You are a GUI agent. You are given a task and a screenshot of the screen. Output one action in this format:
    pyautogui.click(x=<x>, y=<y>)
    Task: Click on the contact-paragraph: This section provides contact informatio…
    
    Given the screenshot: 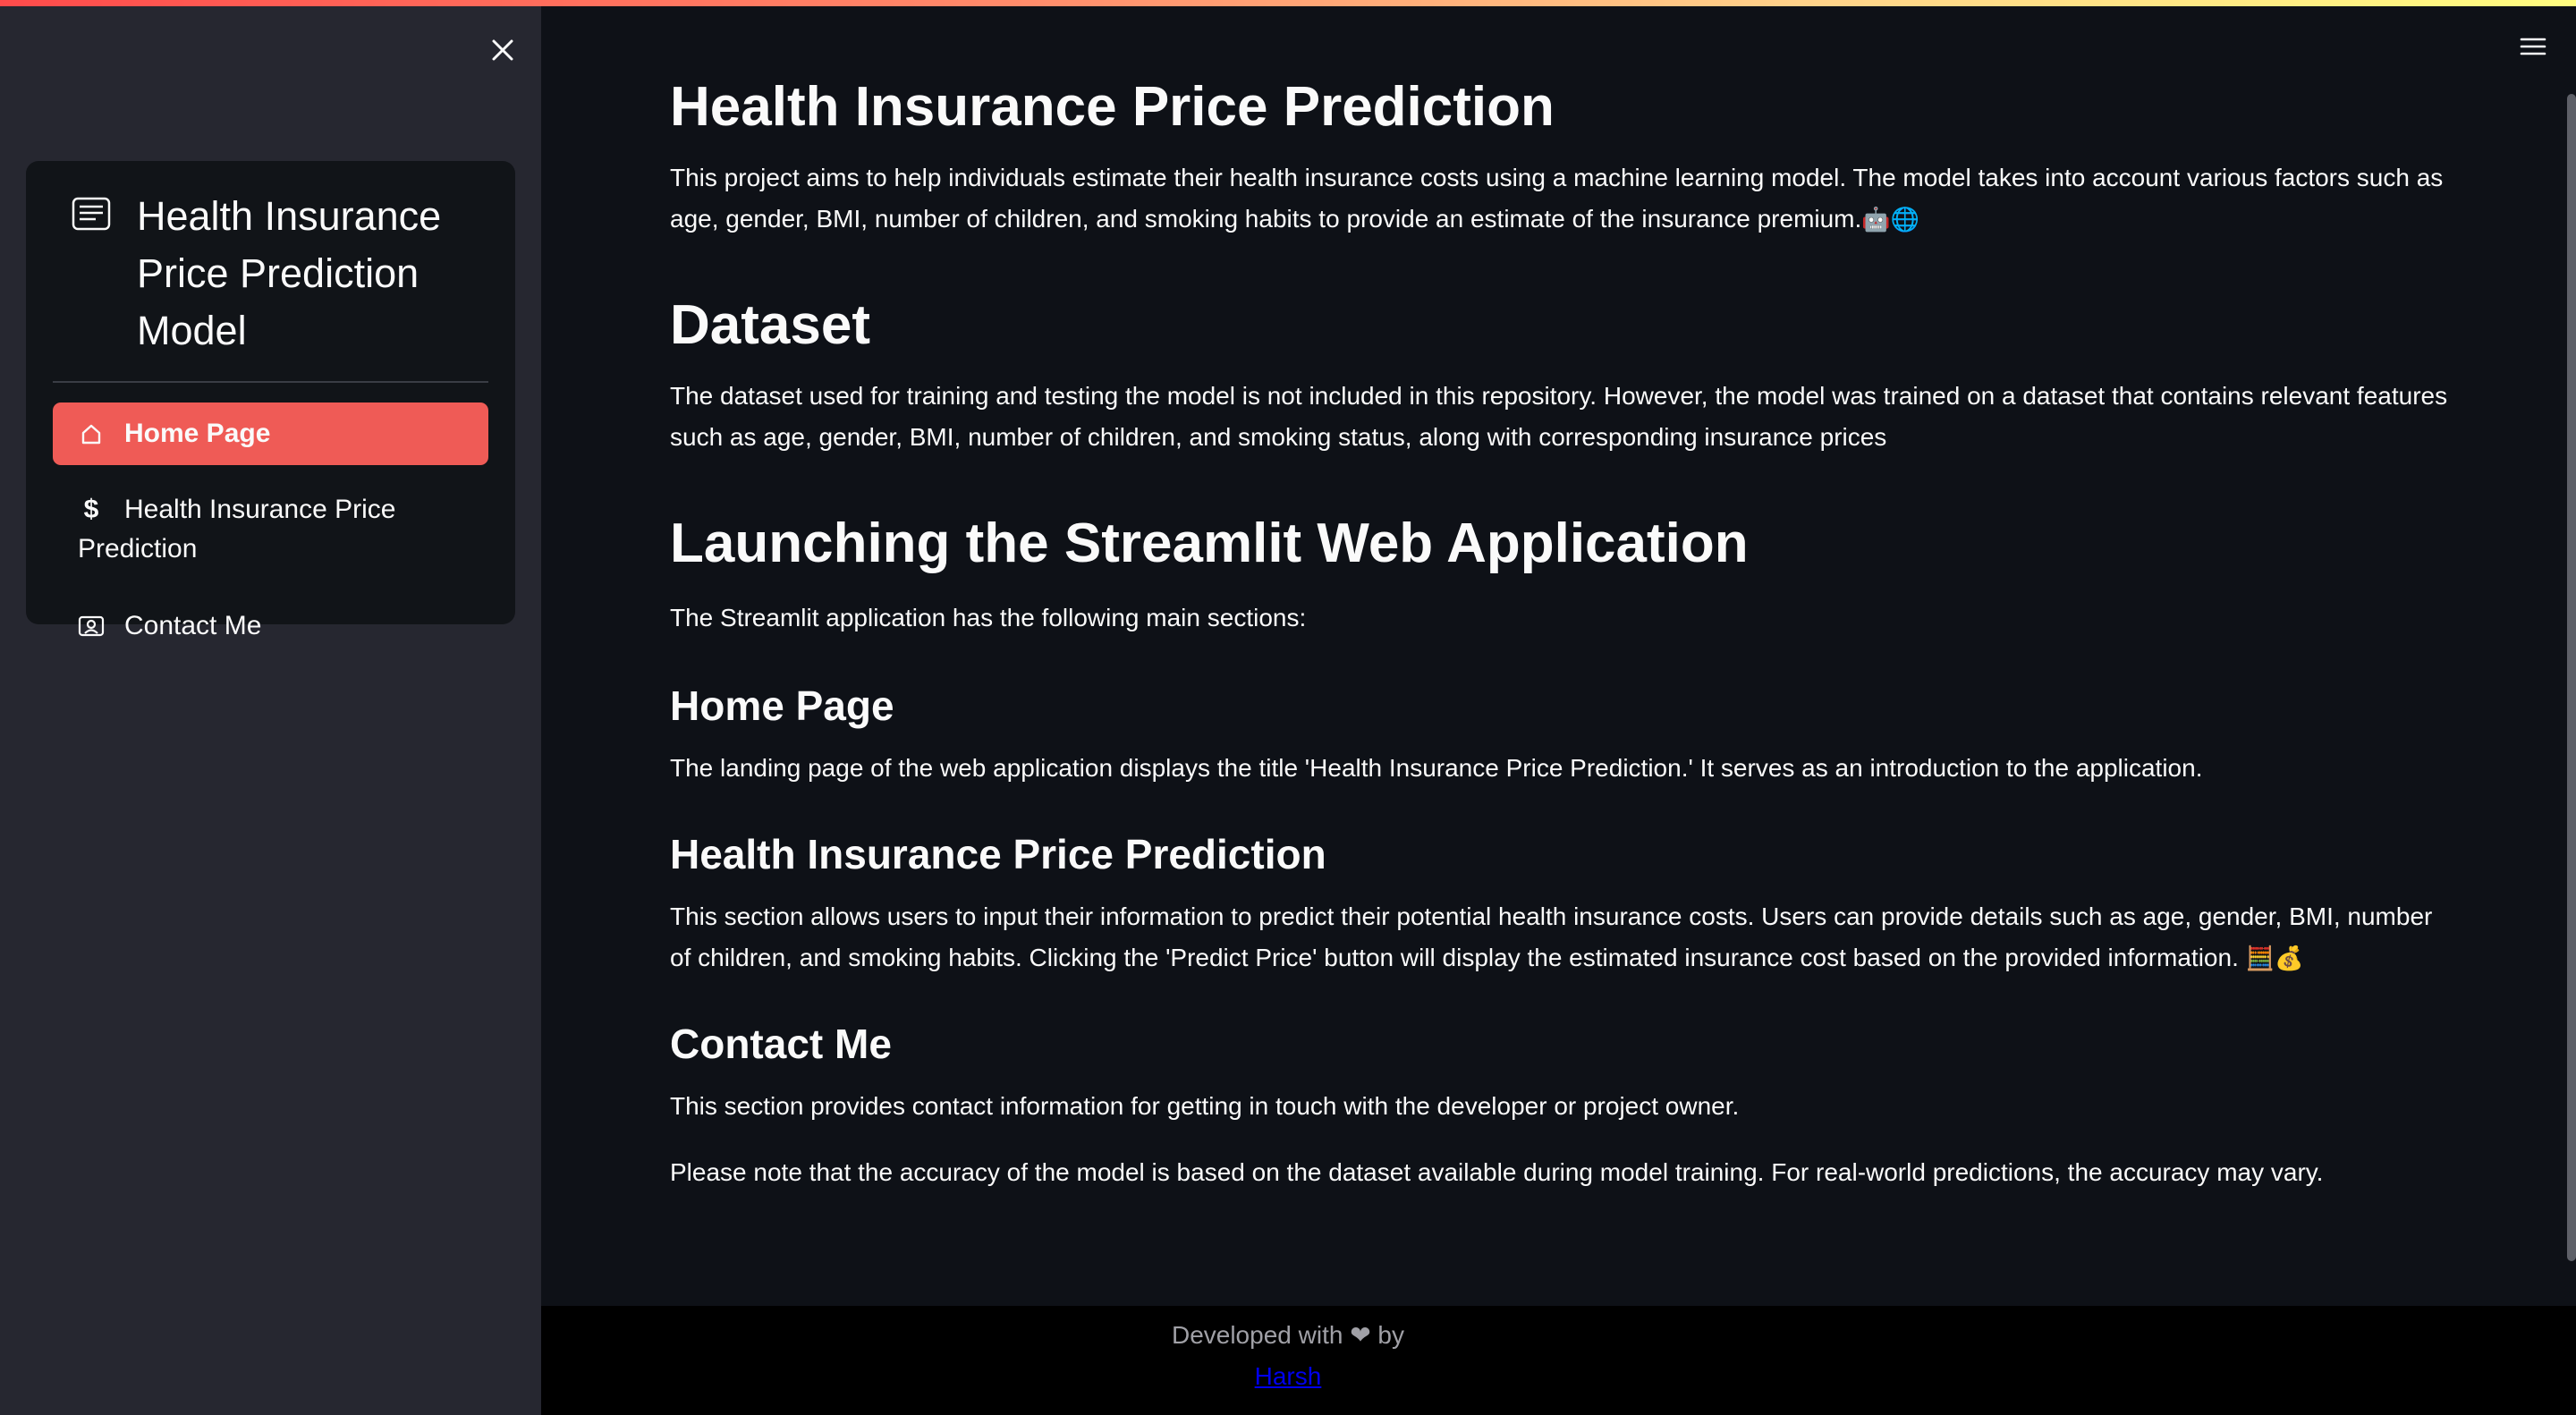 What is the action you would take?
    pyautogui.click(x=1205, y=1106)
    